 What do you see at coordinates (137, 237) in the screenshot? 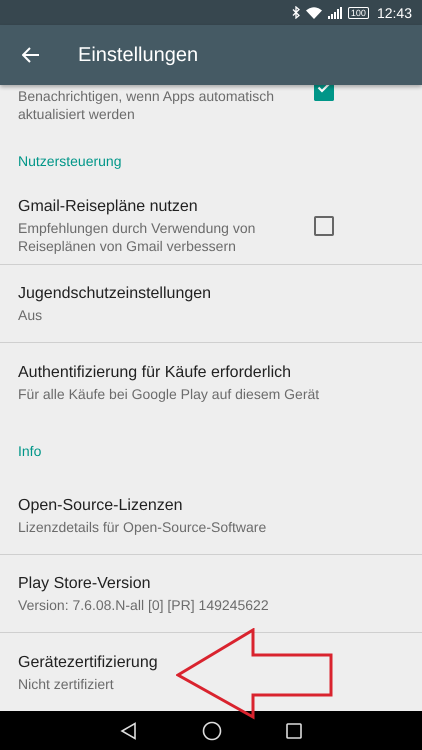
I see `setting-summary: Empfehlungen durch Verwendung von Reiseplänen von Gmail verbessern` at bounding box center [137, 237].